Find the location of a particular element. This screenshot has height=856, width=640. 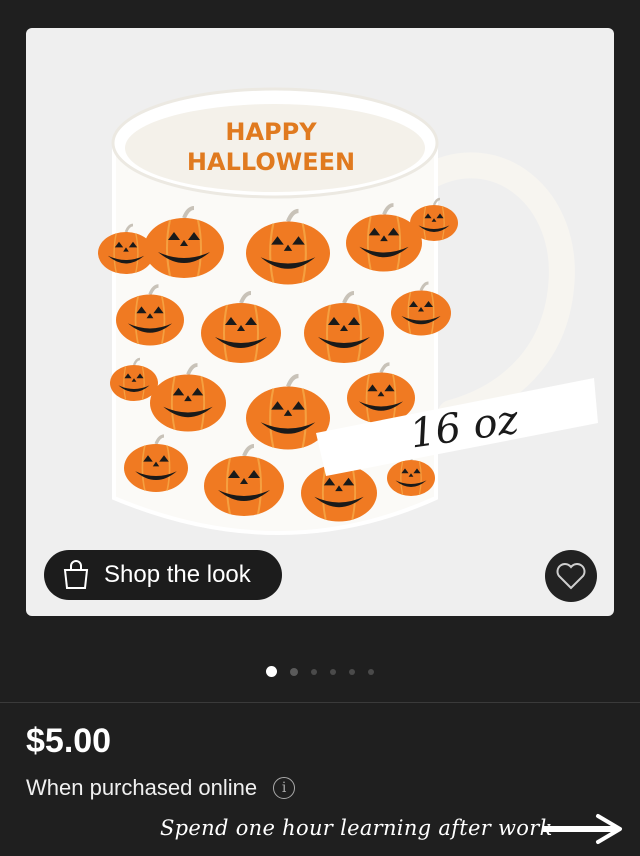

mug-handle is located at coordinates (494, 289).